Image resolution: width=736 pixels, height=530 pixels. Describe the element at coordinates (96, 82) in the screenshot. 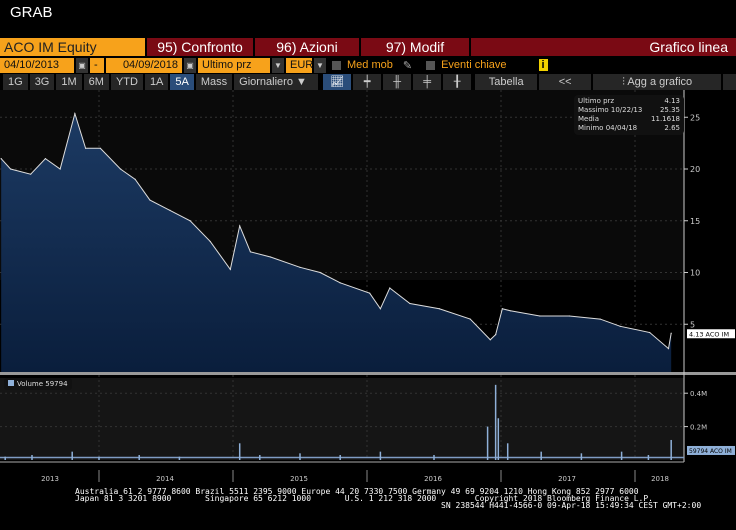

I see `period-6m: 6M` at that location.